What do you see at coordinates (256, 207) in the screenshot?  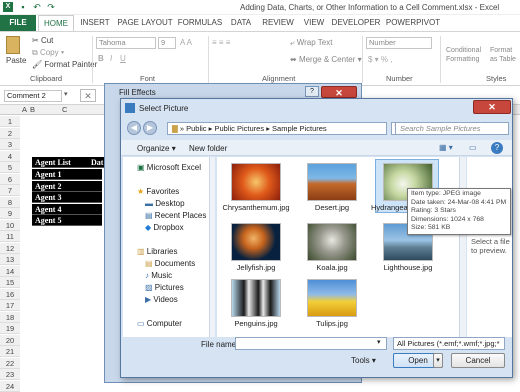 I see `file-chrysanthemum: Chrysanthemum.jpg` at bounding box center [256, 207].